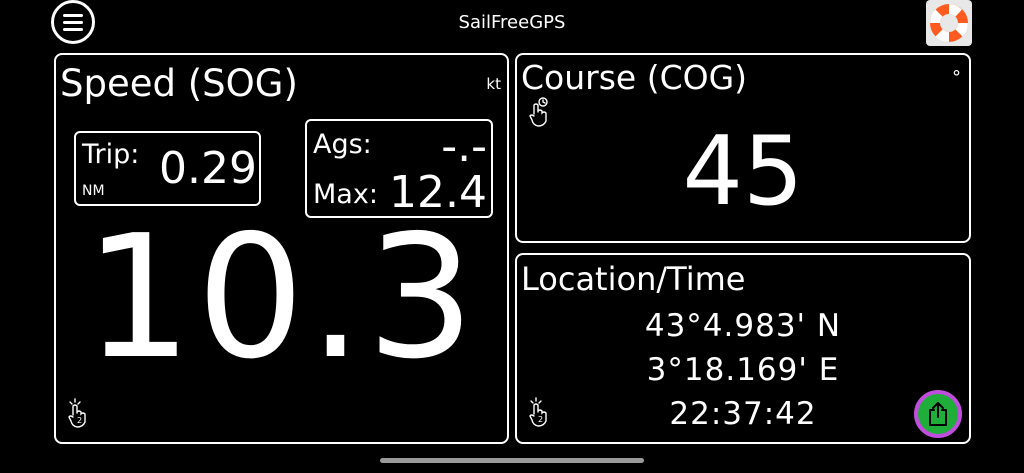 Image resolution: width=1024 pixels, height=473 pixels. I want to click on course-value: 45, so click(743, 172).